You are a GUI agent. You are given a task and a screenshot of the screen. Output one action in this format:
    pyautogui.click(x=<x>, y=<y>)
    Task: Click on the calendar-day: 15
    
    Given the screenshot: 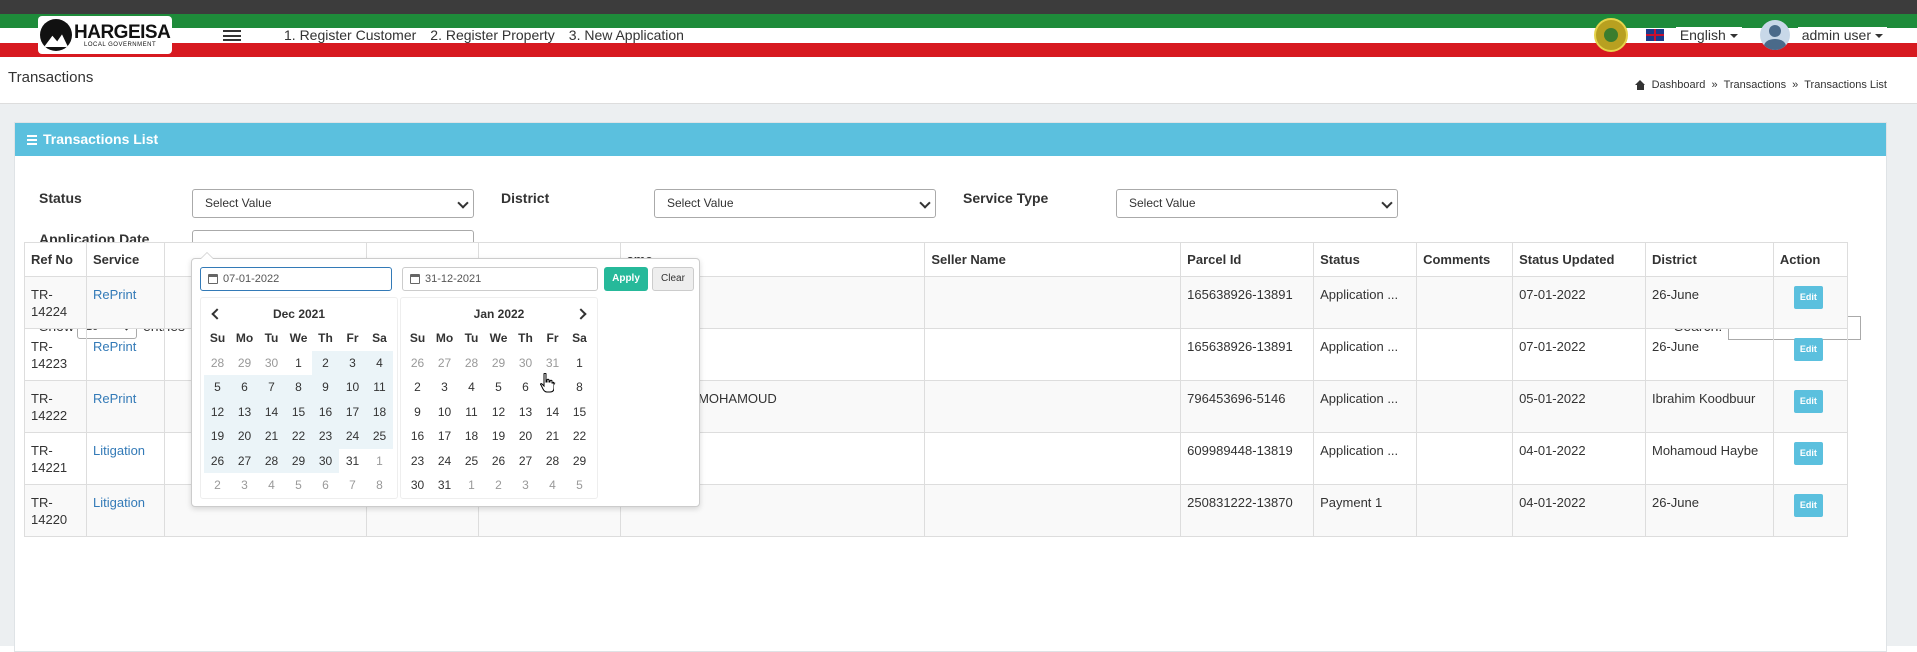 What is the action you would take?
    pyautogui.click(x=579, y=412)
    